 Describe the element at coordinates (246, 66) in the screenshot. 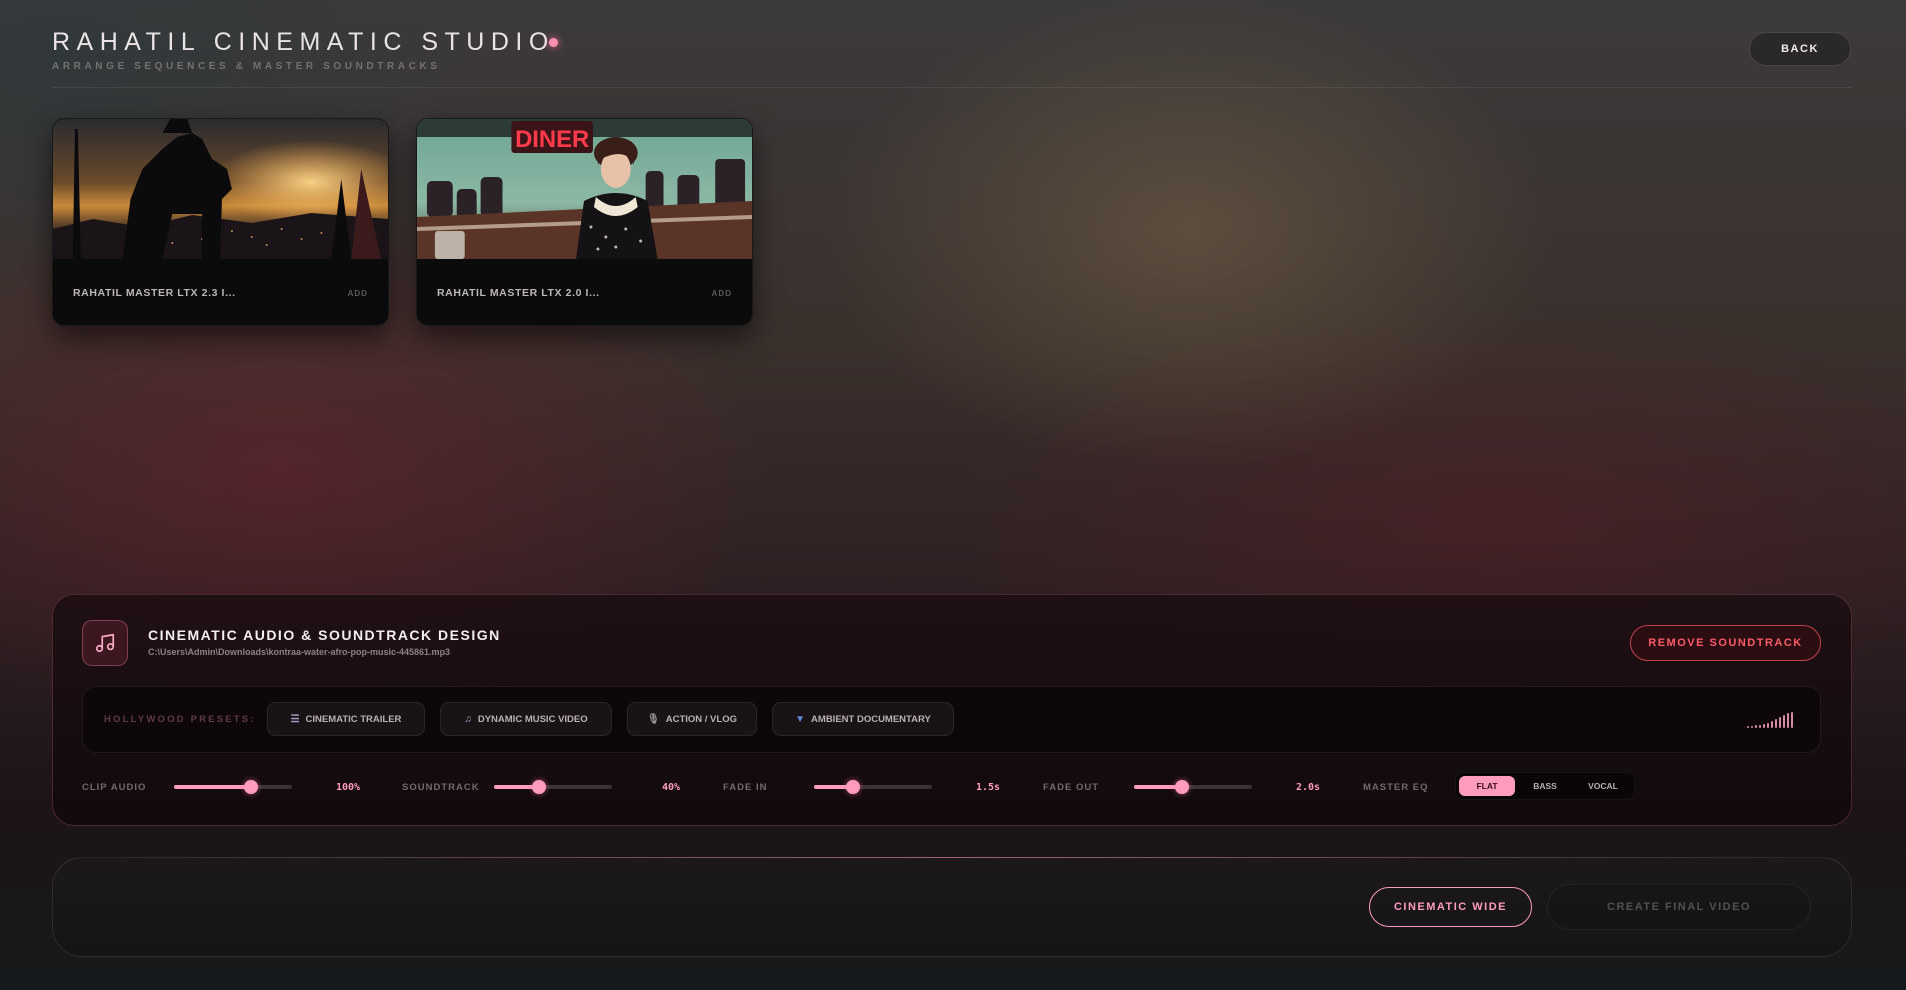

I see `page-subtitle: ARRANGE SEQUENCES & MASTER SOUNDTRACKS` at that location.